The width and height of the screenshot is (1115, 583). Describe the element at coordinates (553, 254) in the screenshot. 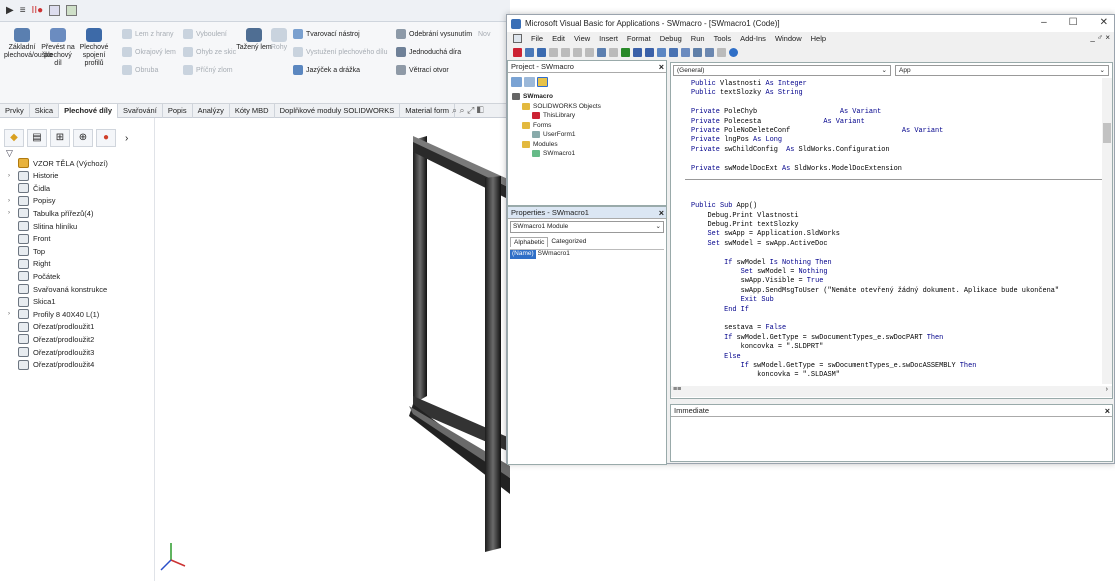

I see `property-value: SWmacro1` at that location.